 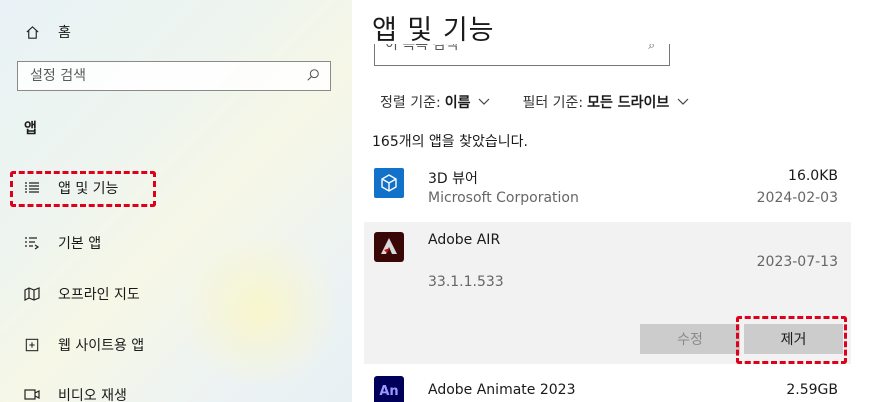 What do you see at coordinates (389, 247) in the screenshot?
I see `adobe-air-icon` at bounding box center [389, 247].